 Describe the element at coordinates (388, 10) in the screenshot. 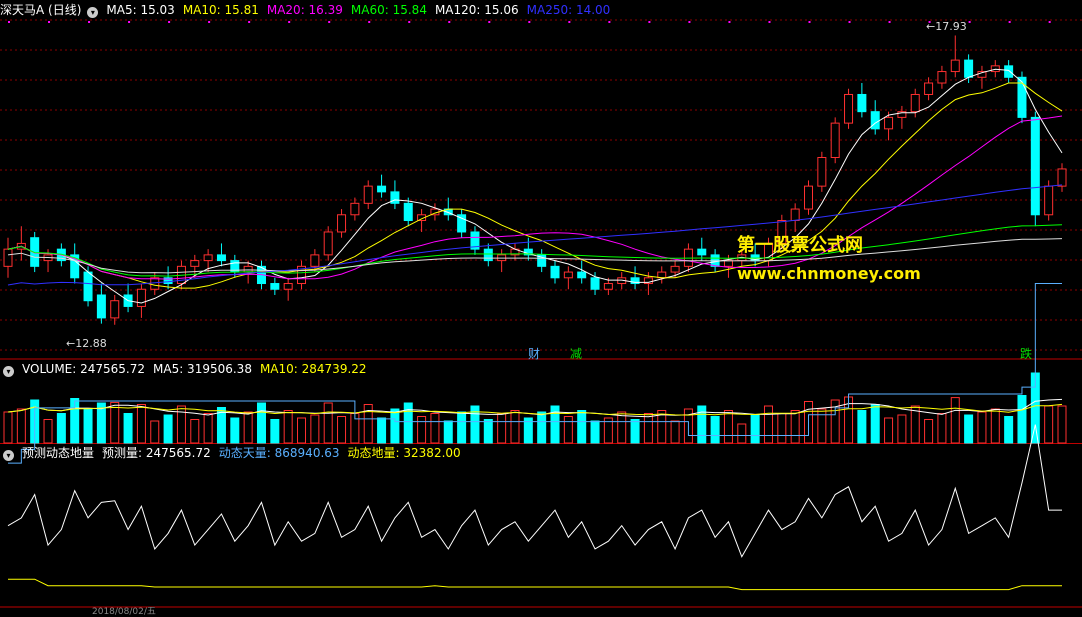

I see `main-indicator-3: MA60: 15.84` at that location.